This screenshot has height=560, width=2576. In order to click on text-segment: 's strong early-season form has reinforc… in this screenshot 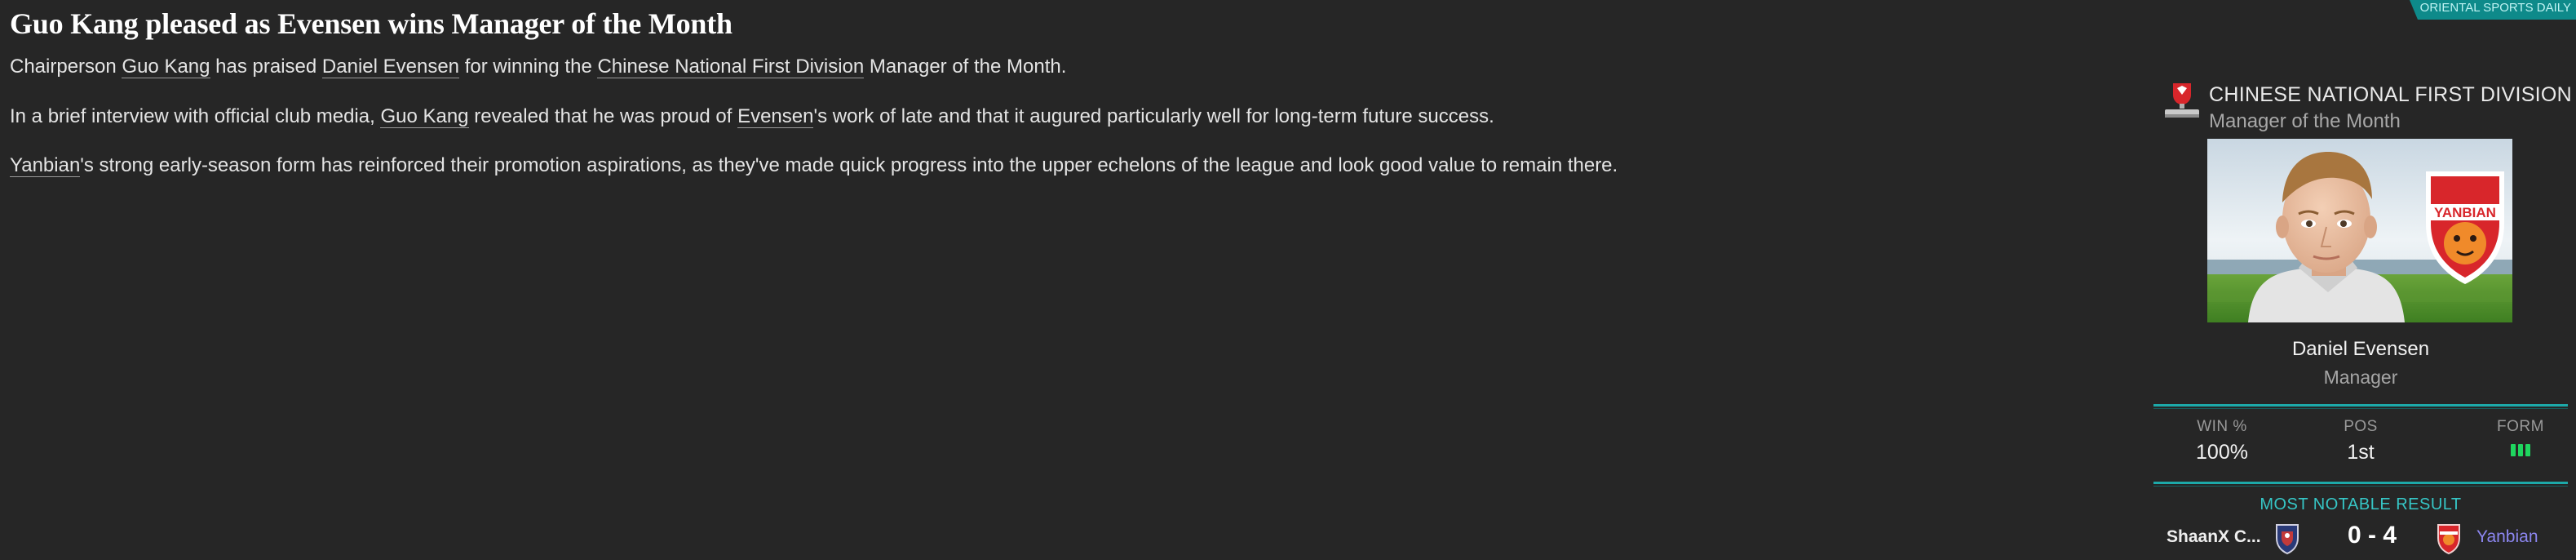, I will do `click(849, 165)`.